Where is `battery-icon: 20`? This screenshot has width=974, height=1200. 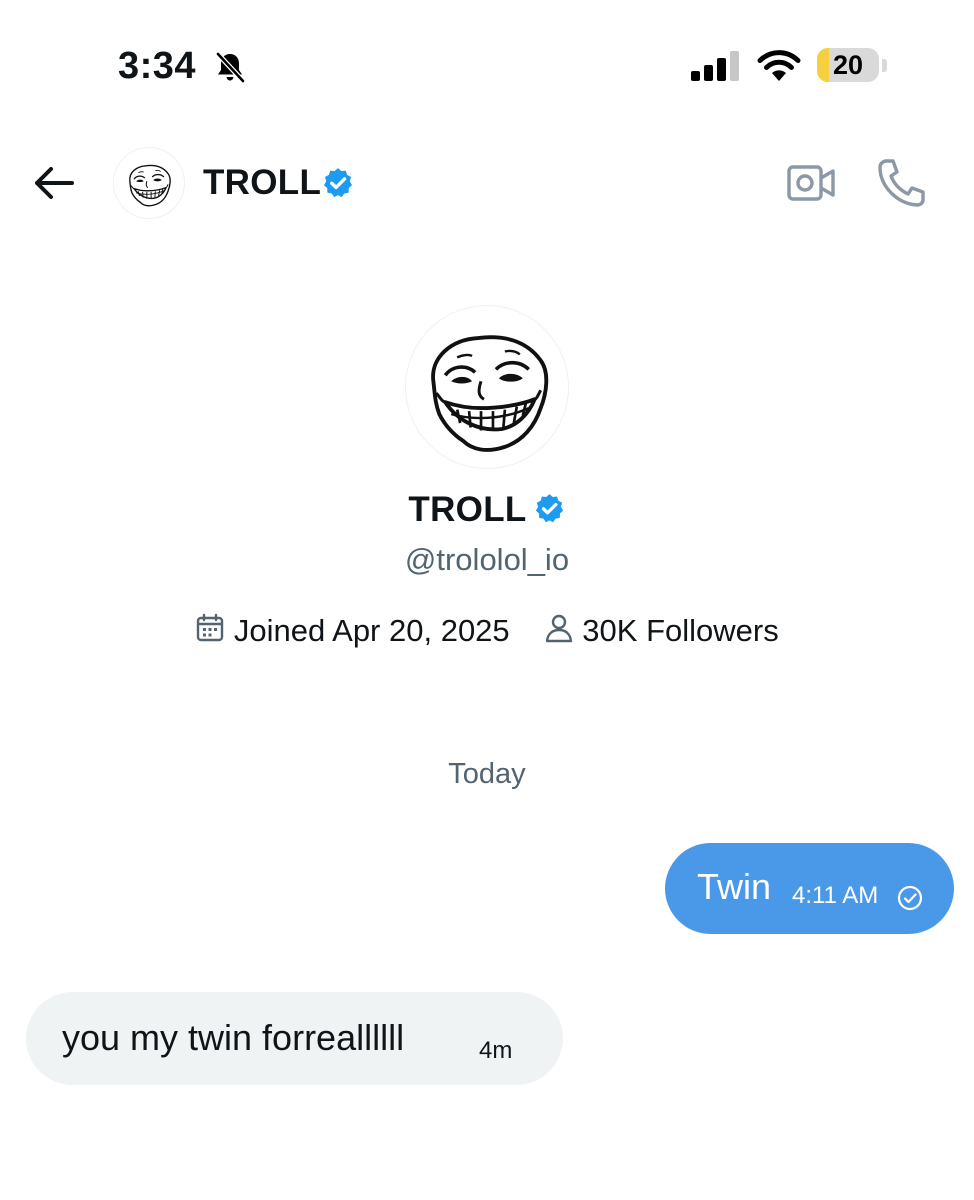 battery-icon: 20 is located at coordinates (848, 65).